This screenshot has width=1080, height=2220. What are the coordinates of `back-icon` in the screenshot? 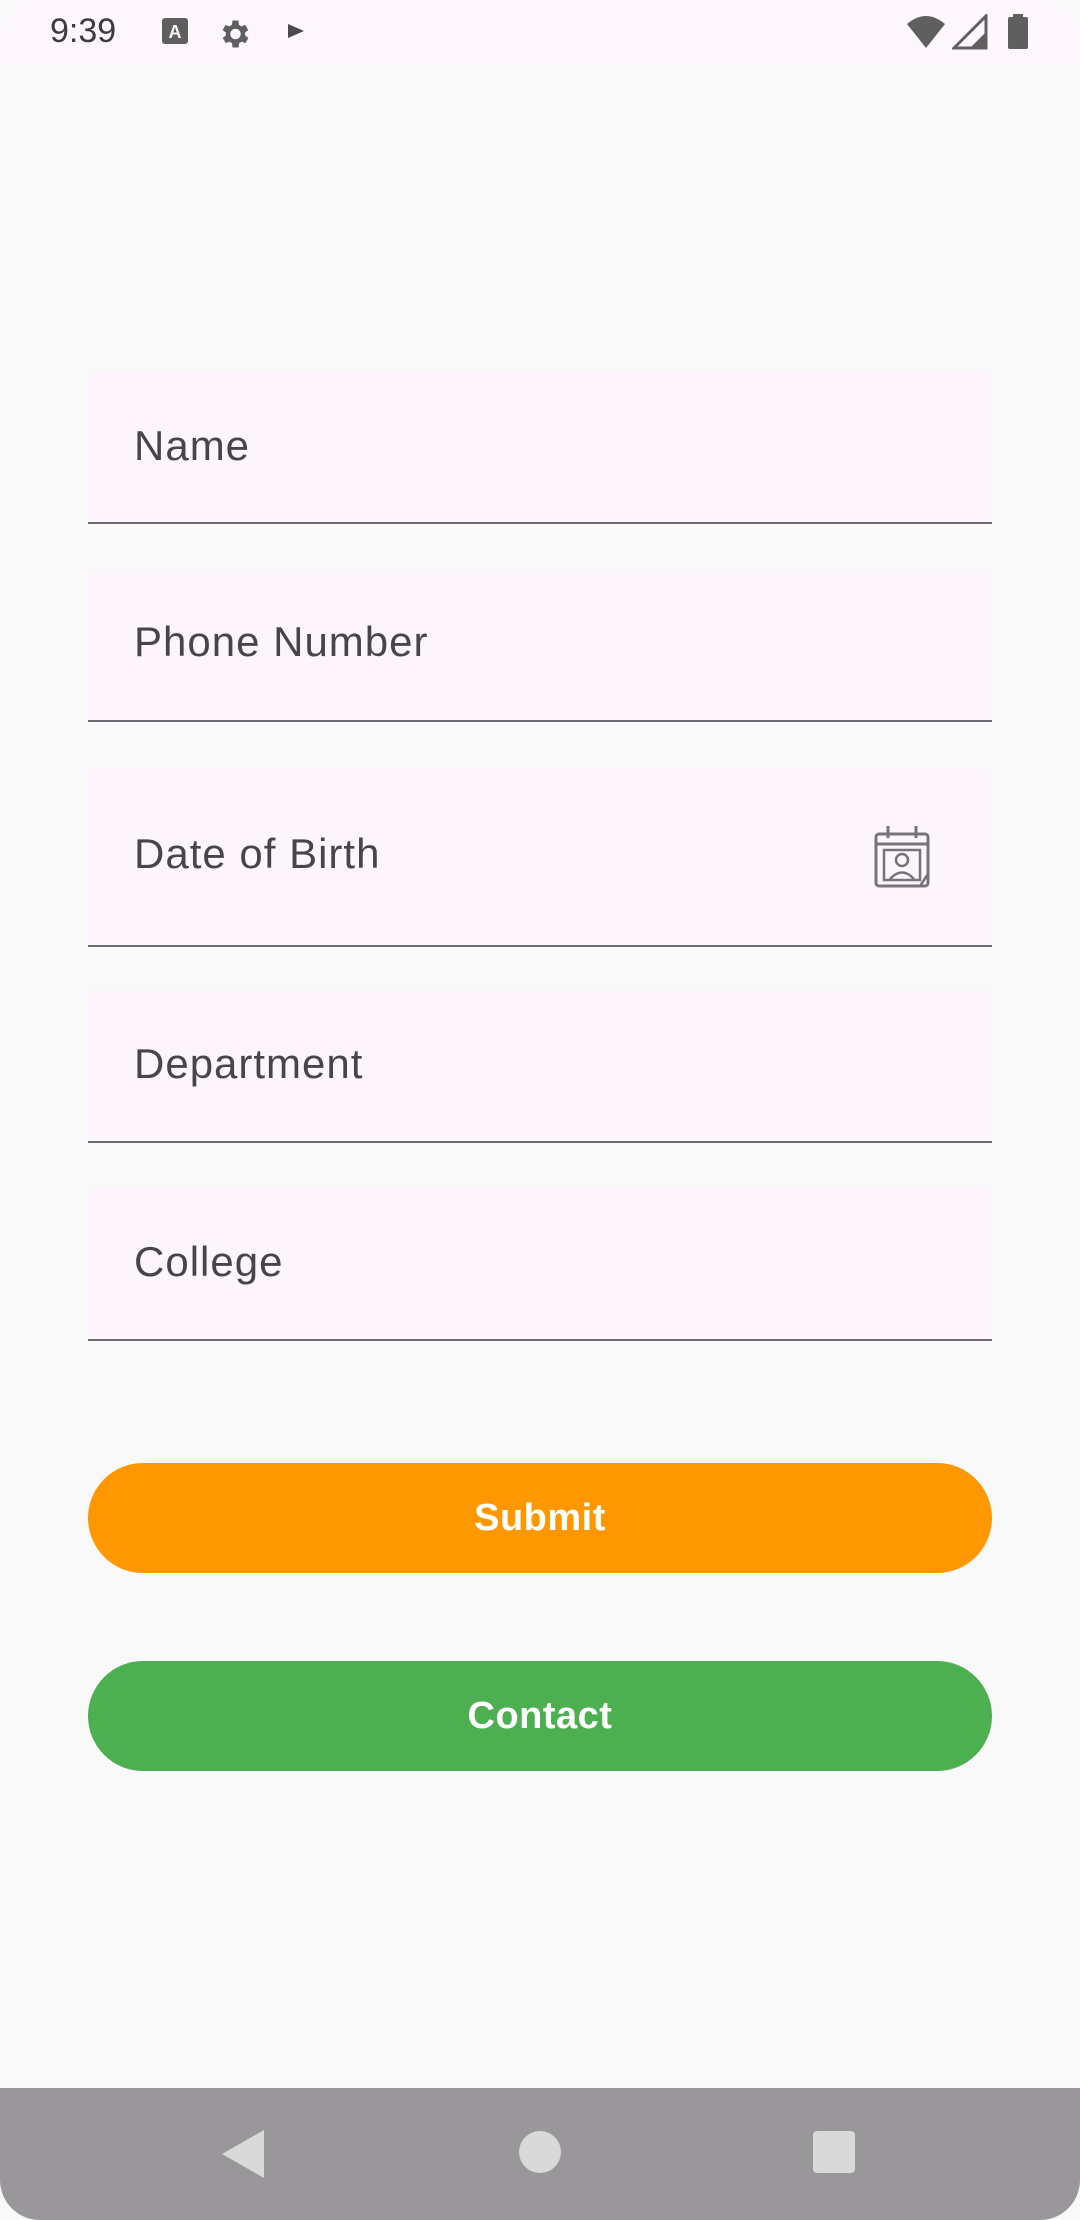 It's located at (243, 2154).